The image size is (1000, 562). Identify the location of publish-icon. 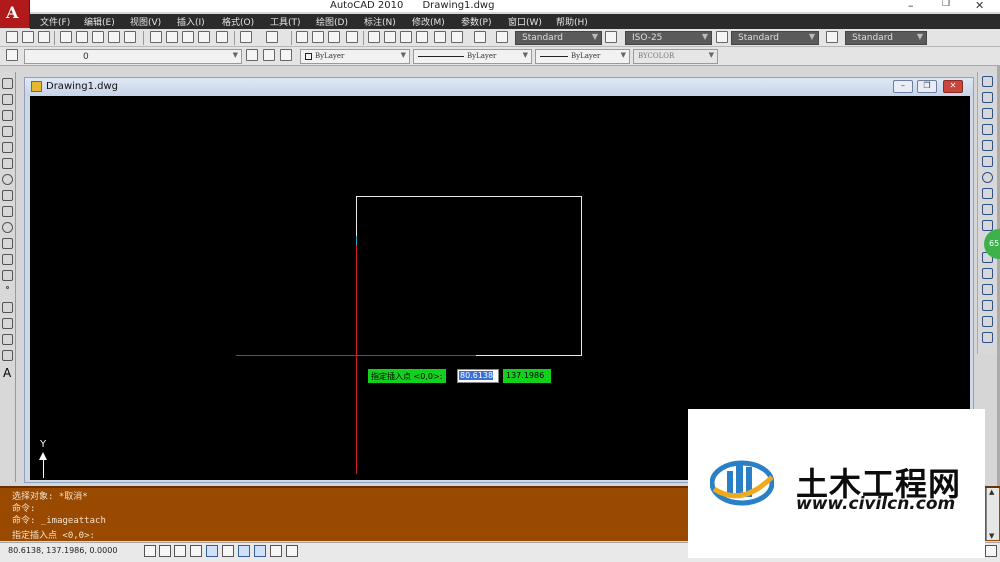
(98, 37).